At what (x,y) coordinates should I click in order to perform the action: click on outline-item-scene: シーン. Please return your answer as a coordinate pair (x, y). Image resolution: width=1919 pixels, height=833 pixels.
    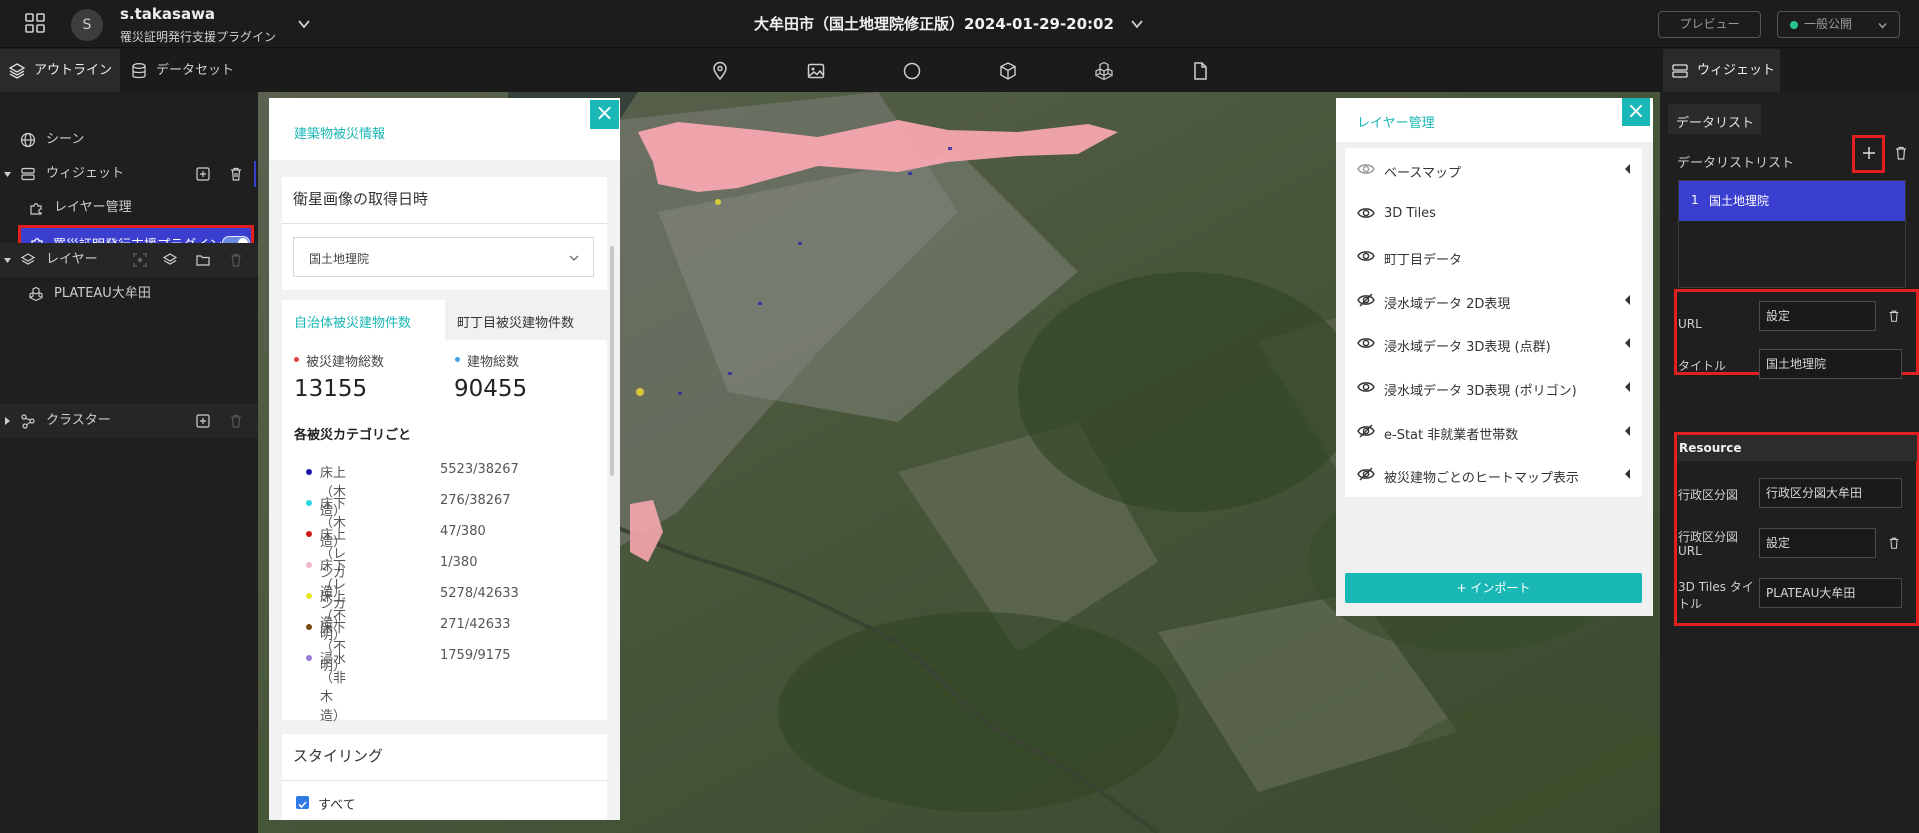
    Looking at the image, I should click on (129, 140).